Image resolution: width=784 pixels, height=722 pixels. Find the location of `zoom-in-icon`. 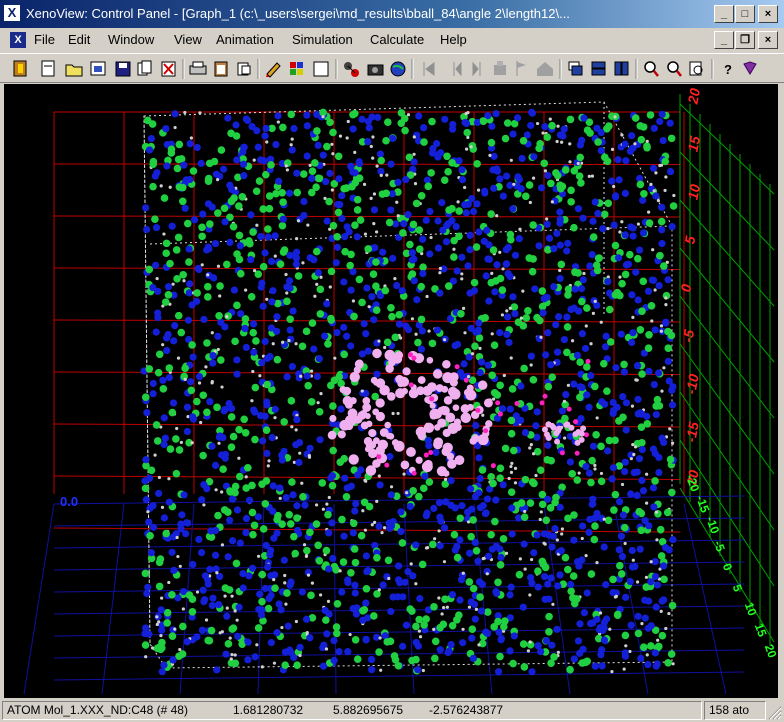

zoom-in-icon is located at coordinates (651, 69).